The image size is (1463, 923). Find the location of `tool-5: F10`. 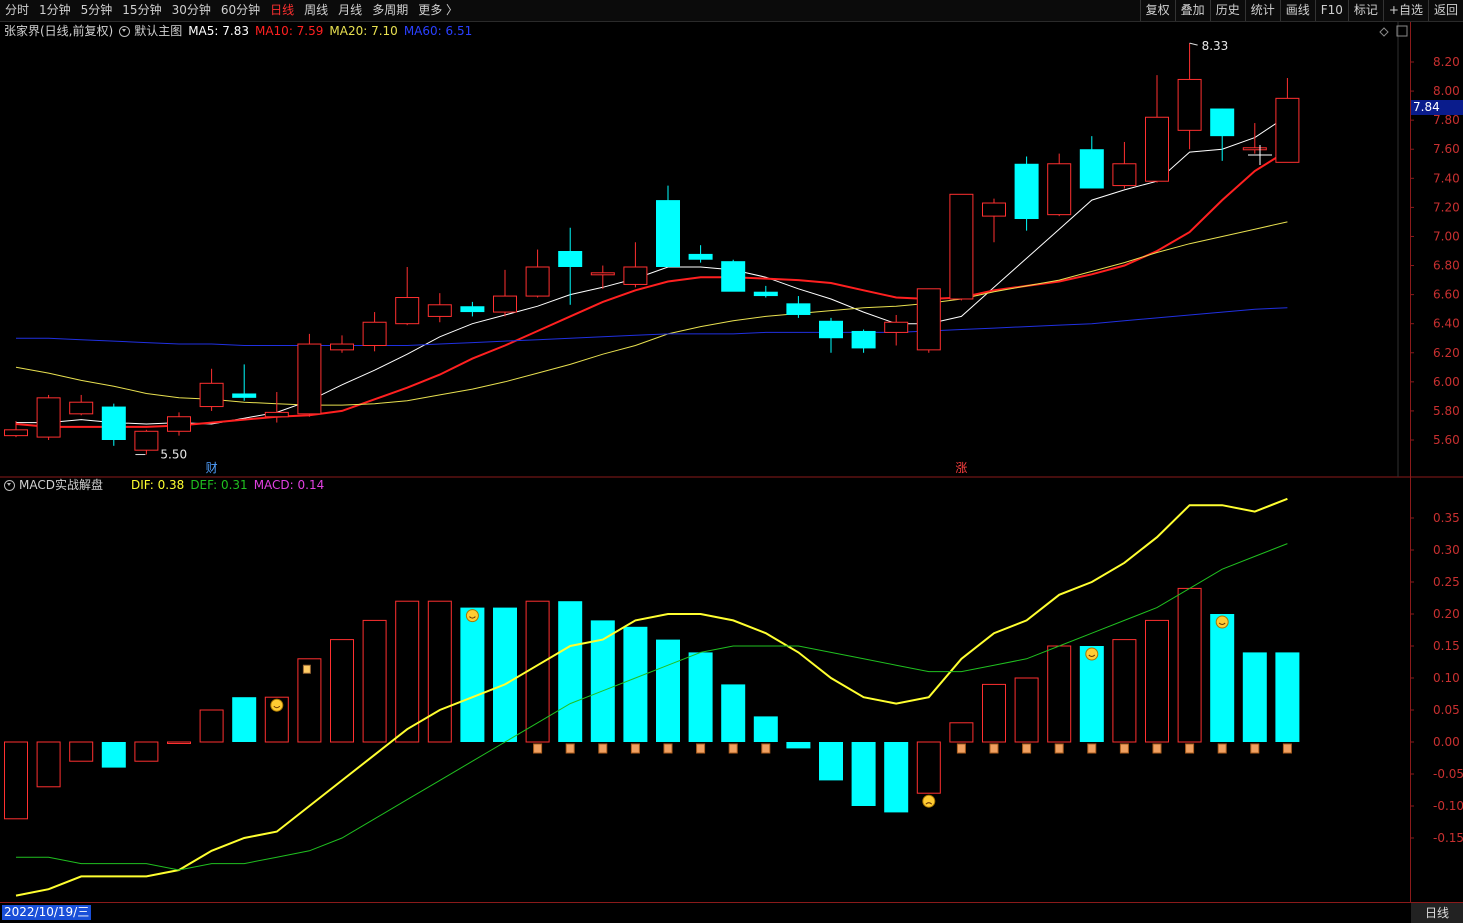

tool-5: F10 is located at coordinates (1331, 10).